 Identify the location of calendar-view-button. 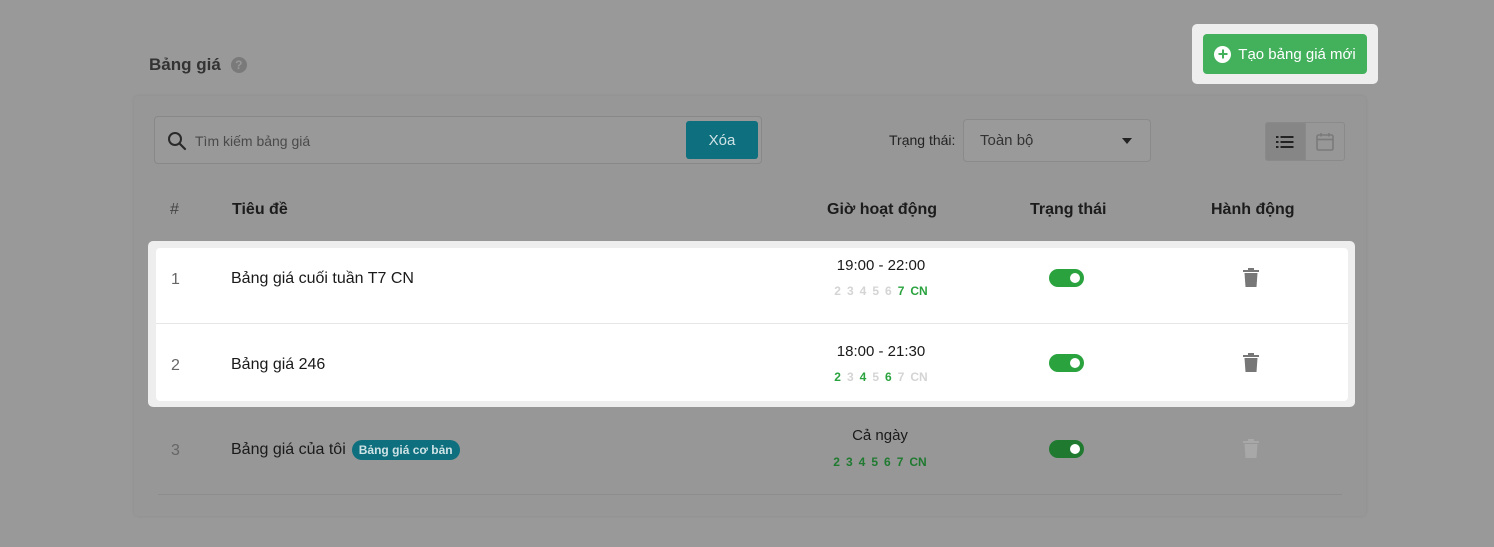
(1325, 141).